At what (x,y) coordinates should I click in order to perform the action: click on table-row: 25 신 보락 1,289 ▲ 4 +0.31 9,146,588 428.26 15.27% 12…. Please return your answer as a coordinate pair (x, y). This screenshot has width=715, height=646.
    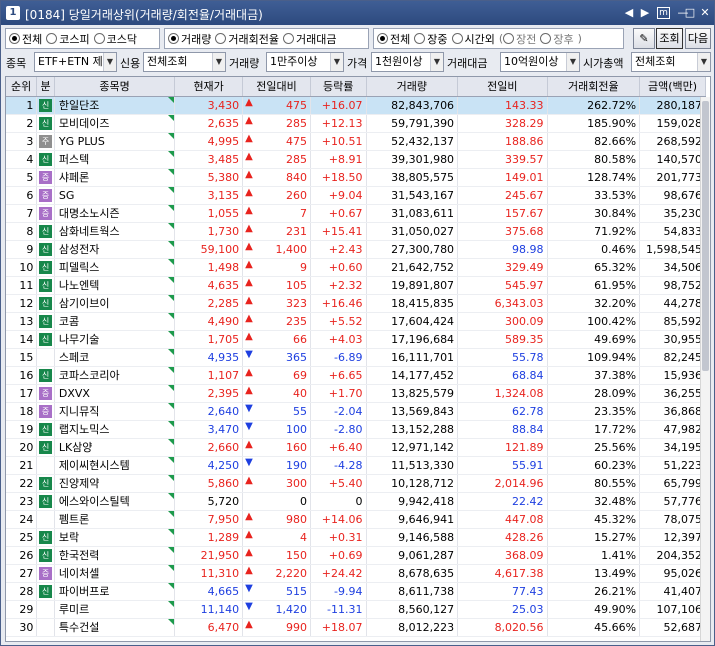
    Looking at the image, I should click on (356, 537).